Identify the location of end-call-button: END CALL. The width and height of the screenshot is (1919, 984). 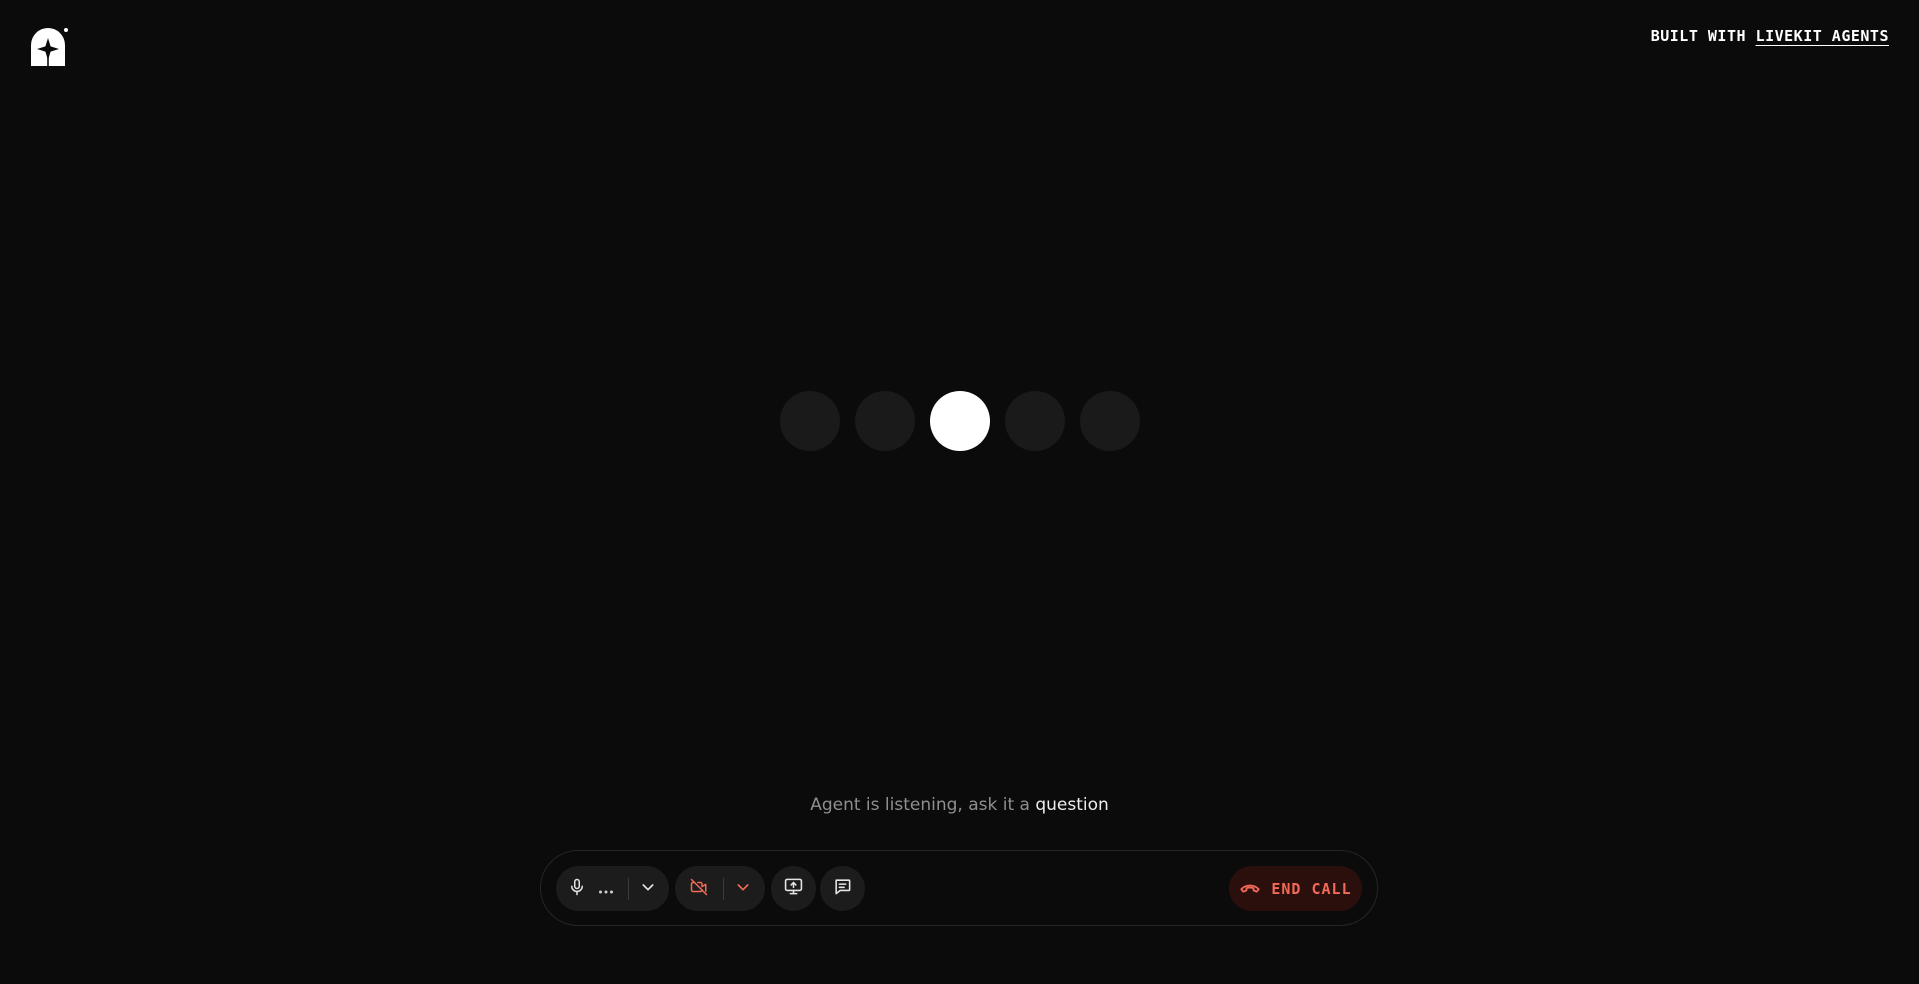
(1295, 888).